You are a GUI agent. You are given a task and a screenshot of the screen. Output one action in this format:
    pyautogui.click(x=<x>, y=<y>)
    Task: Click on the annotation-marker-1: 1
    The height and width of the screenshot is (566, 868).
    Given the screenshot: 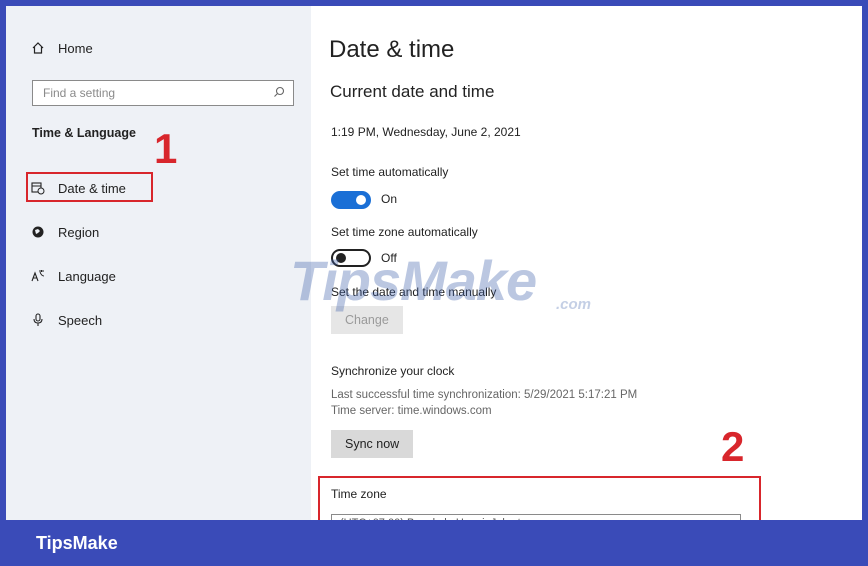 What is the action you would take?
    pyautogui.click(x=166, y=148)
    